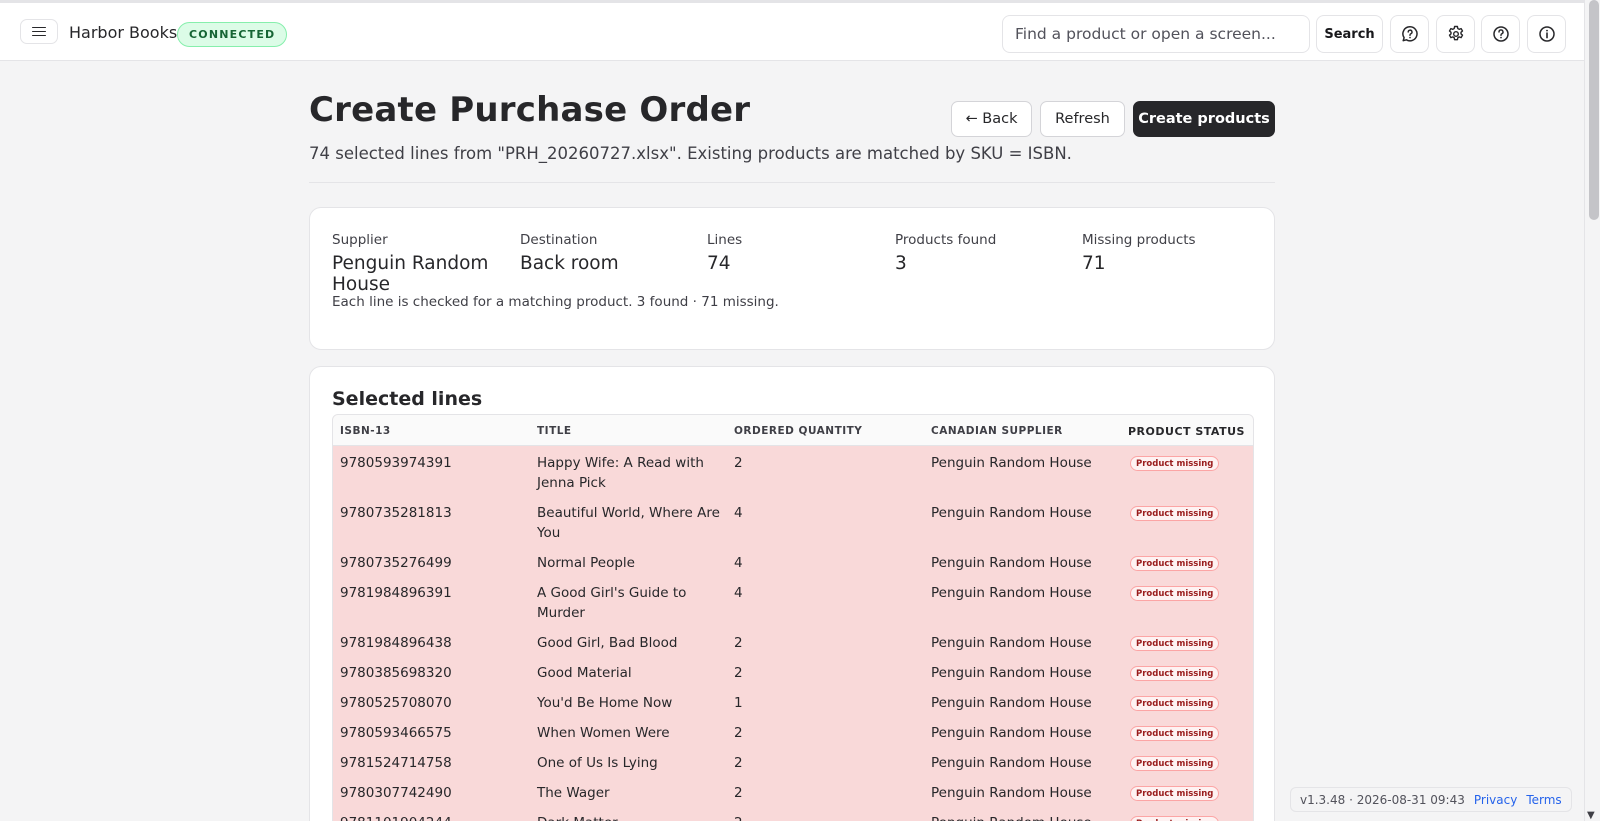  I want to click on title-cell: The Wager, so click(573, 793).